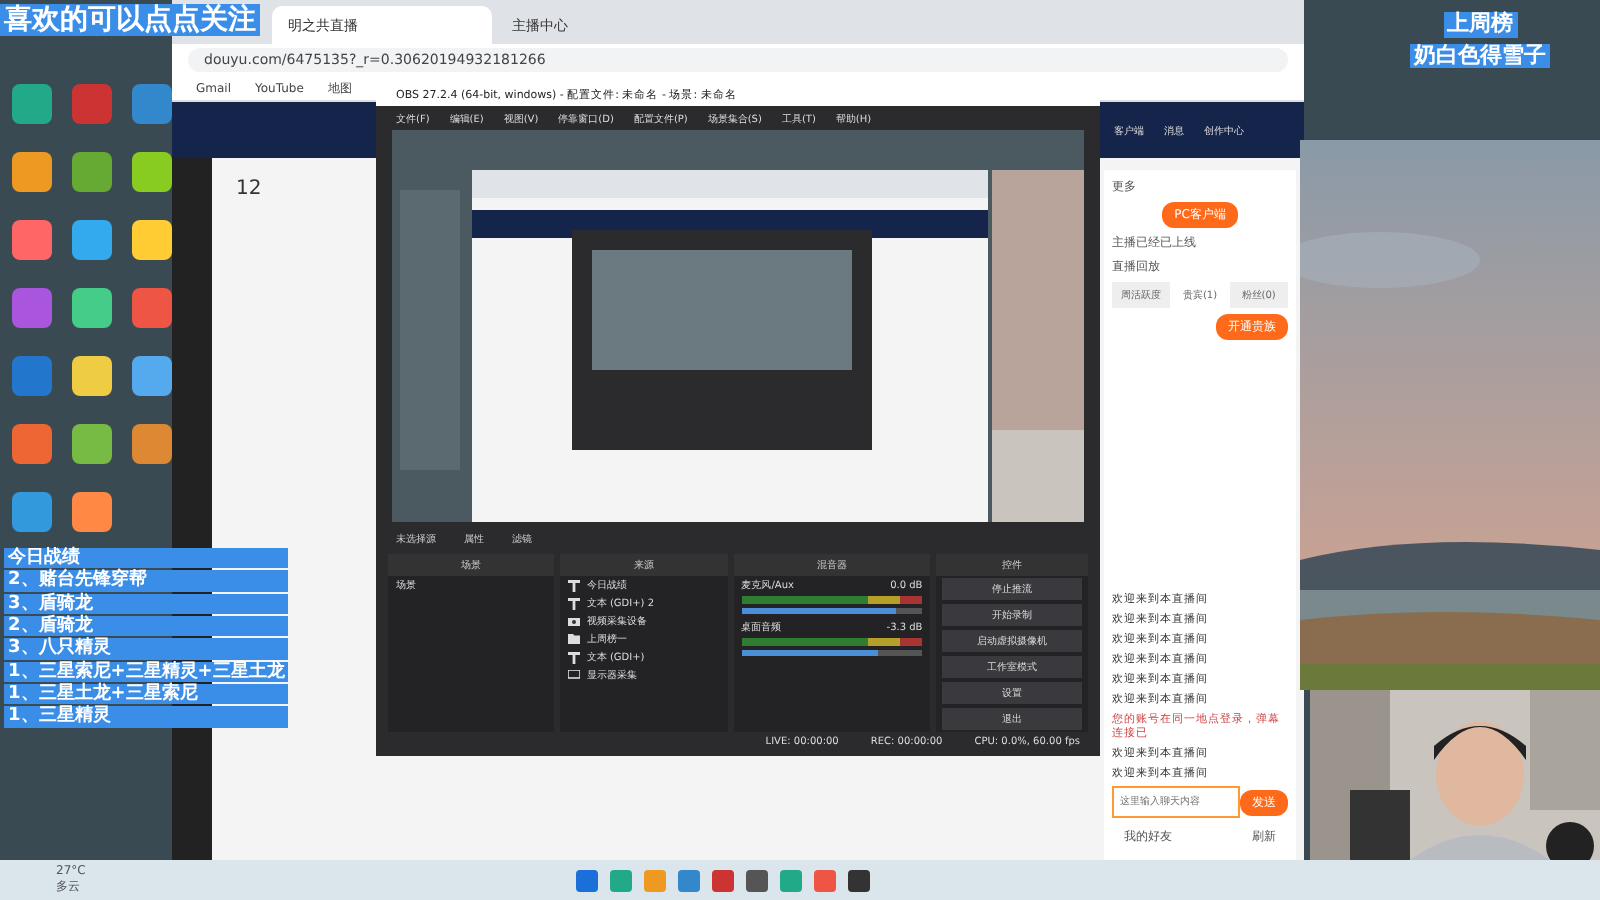 The width and height of the screenshot is (1600, 900). What do you see at coordinates (130, 20) in the screenshot?
I see `follow-banner: 喜欢的可以点点关注` at bounding box center [130, 20].